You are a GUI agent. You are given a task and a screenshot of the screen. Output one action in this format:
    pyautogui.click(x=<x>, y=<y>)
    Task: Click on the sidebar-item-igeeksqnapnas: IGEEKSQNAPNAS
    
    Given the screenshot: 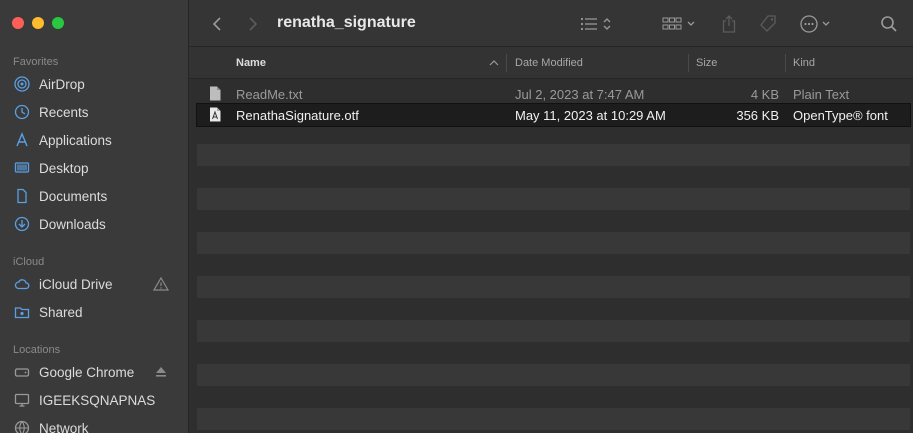 What is the action you would take?
    pyautogui.click(x=94, y=400)
    